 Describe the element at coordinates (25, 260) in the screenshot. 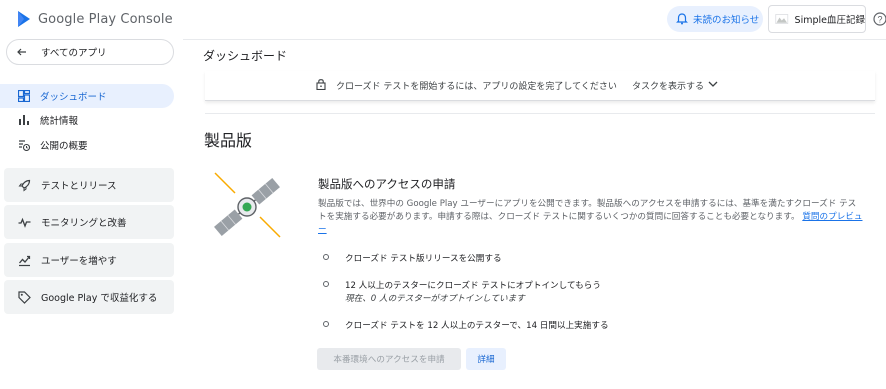

I see `growth-icon` at that location.